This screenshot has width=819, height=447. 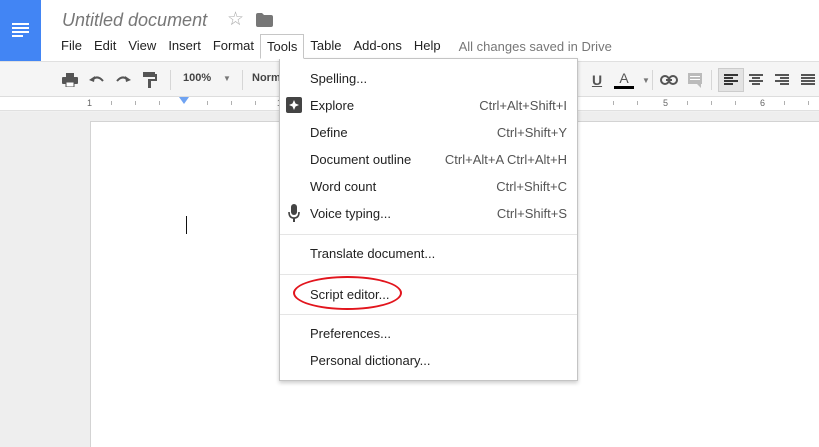 What do you see at coordinates (427, 46) in the screenshot?
I see `menu-help: Help` at bounding box center [427, 46].